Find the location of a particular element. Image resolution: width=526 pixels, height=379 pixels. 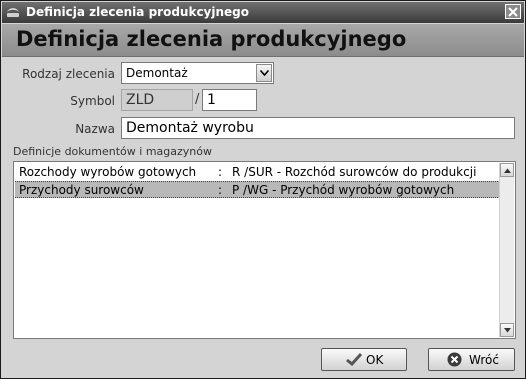

ok-button: OK is located at coordinates (364, 359).